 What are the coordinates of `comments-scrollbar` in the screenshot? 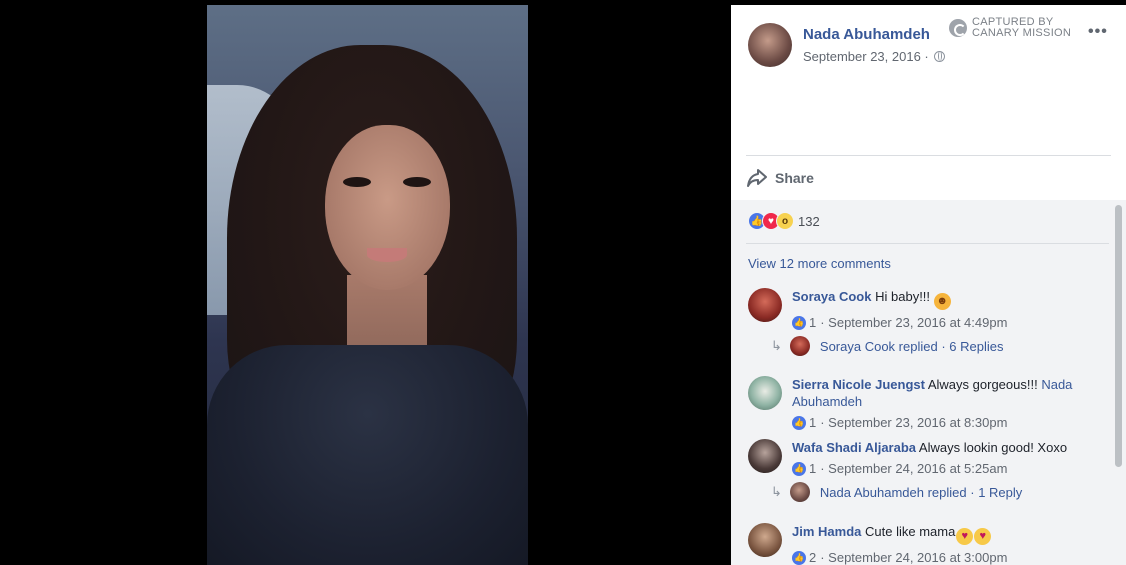 It's located at (1118, 336).